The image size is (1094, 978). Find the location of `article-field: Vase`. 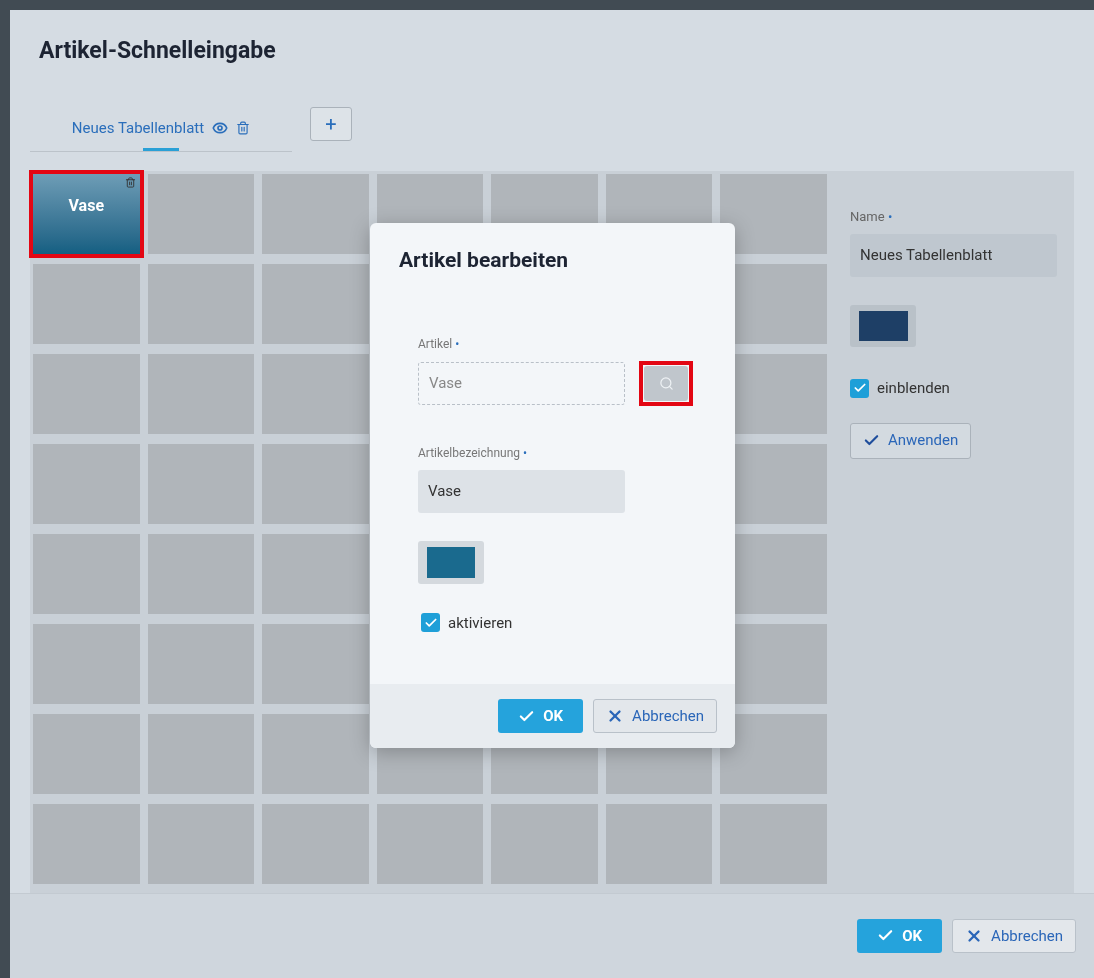

article-field: Vase is located at coordinates (521, 383).